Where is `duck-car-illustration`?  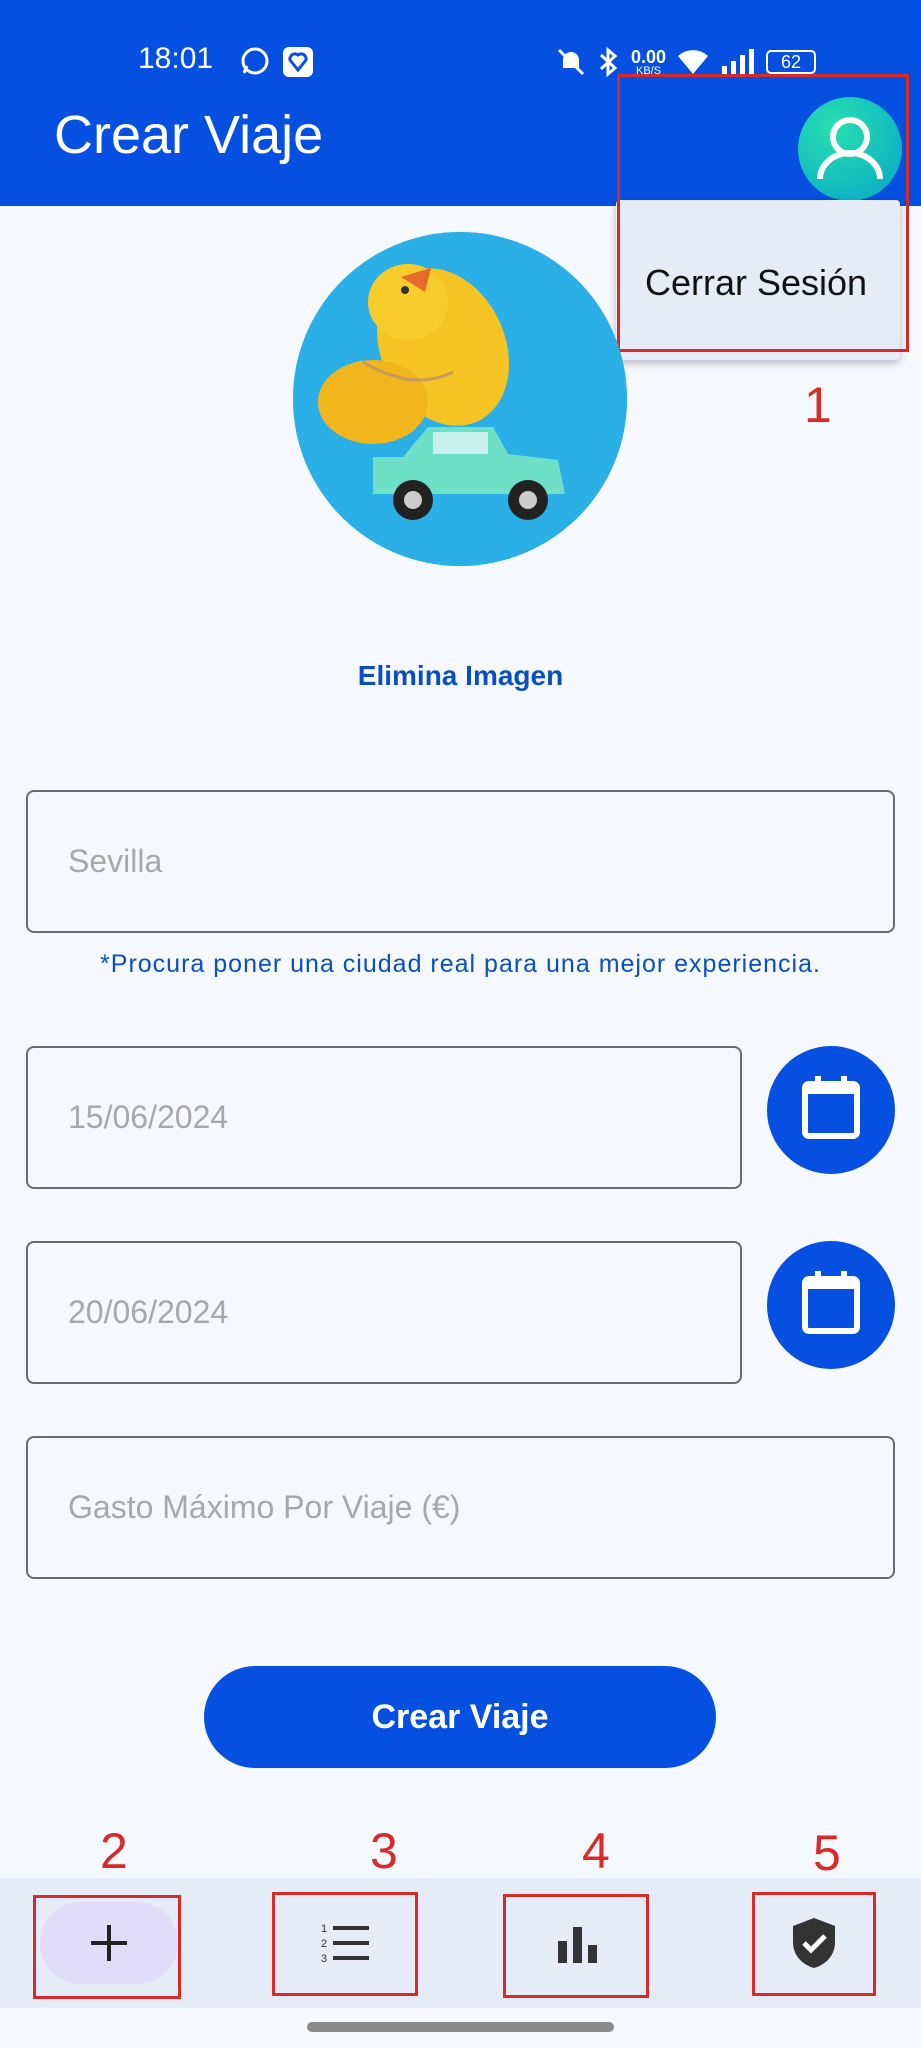 duck-car-illustration is located at coordinates (460, 399).